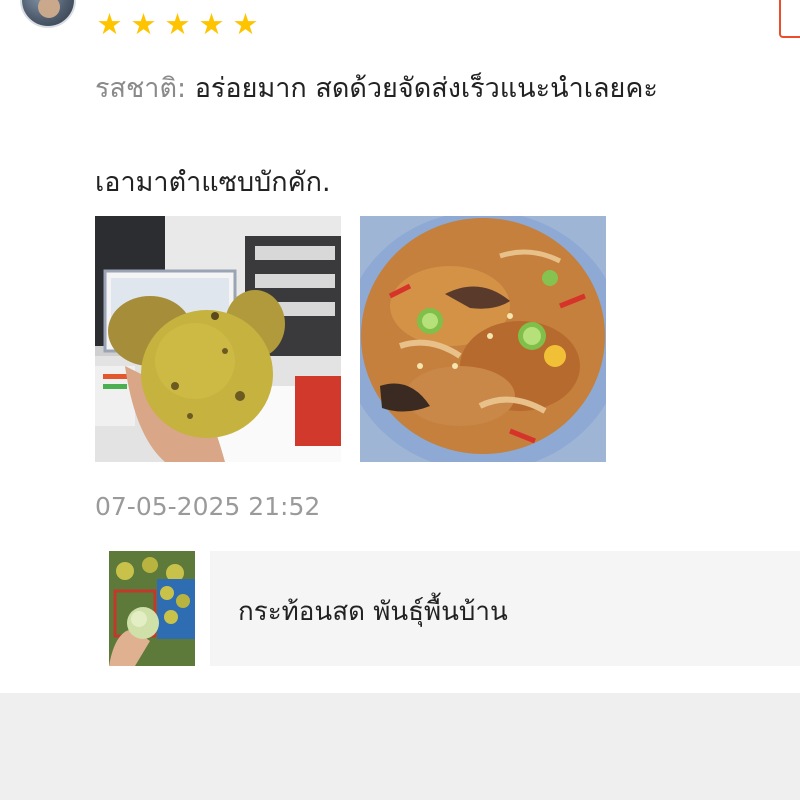 The image size is (800, 800). I want to click on spicy-santol-salad-photo, so click(483, 339).